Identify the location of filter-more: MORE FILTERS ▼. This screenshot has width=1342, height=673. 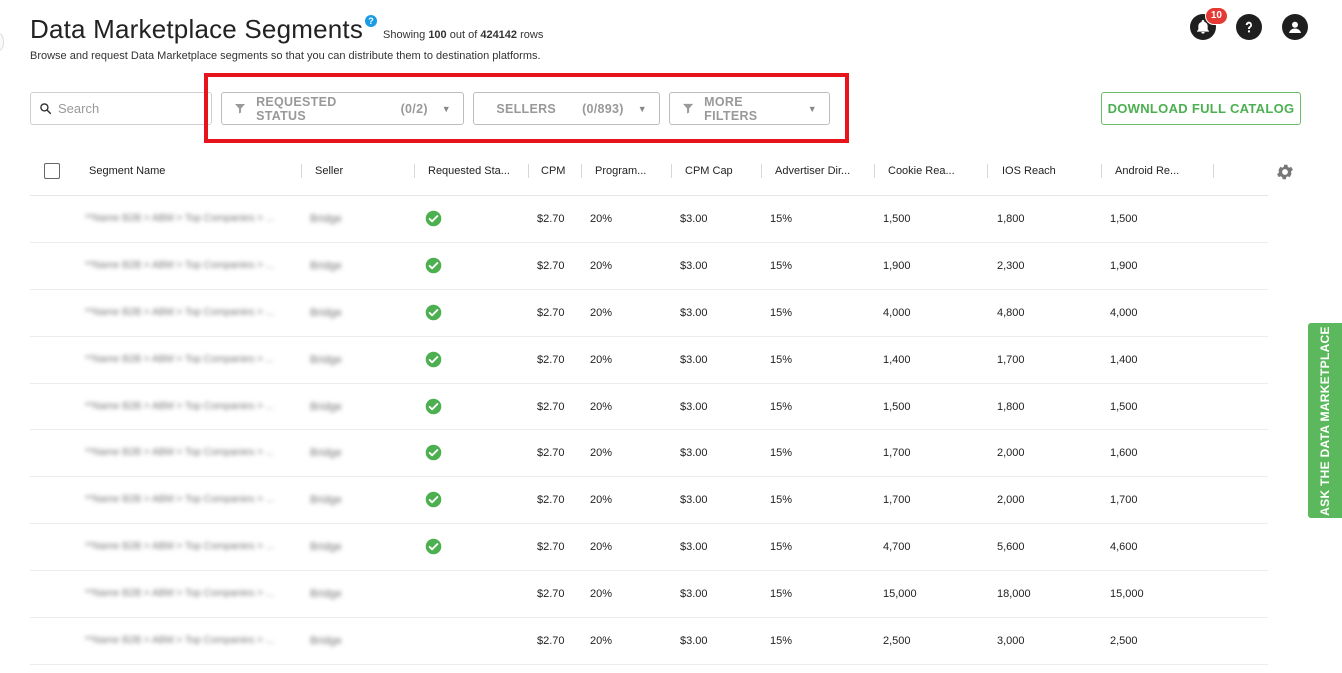
(749, 108).